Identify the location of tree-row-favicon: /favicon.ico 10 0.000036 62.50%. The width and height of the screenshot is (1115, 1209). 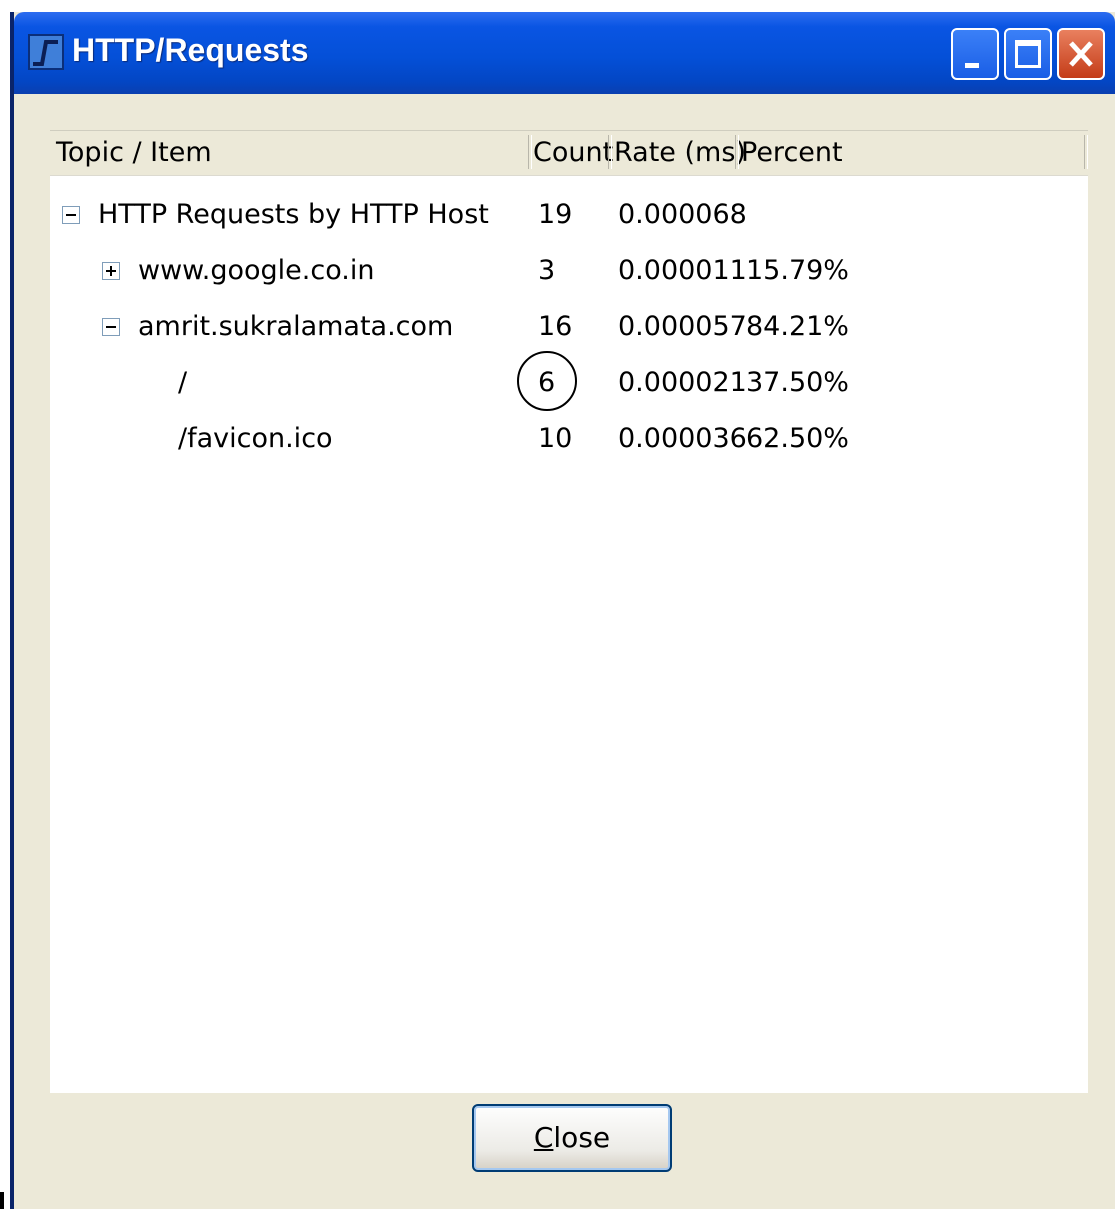
(569, 439).